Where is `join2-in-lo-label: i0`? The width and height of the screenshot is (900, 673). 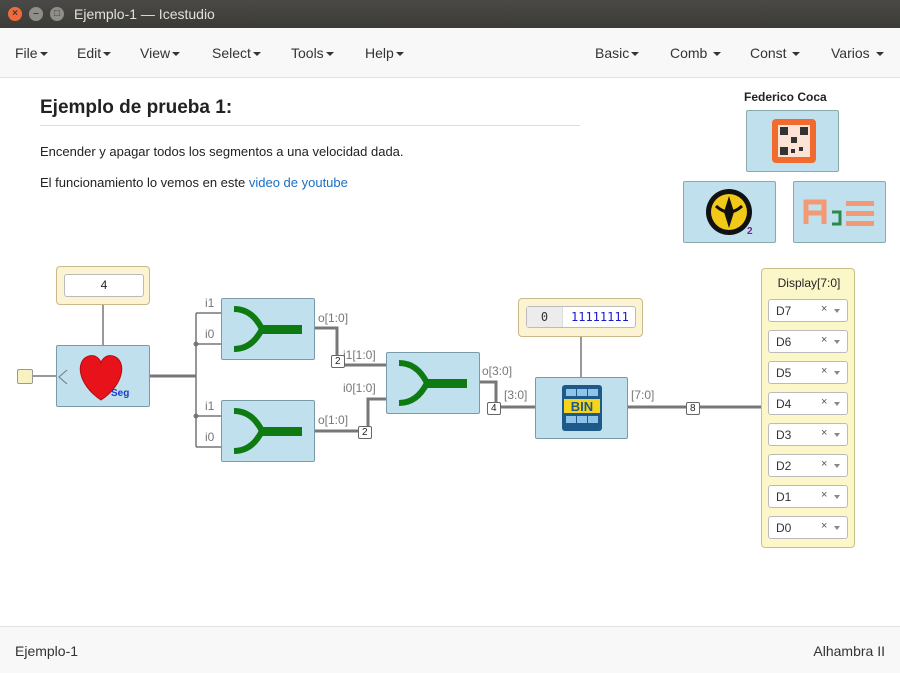
join2-in-lo-label: i0 is located at coordinates (210, 437).